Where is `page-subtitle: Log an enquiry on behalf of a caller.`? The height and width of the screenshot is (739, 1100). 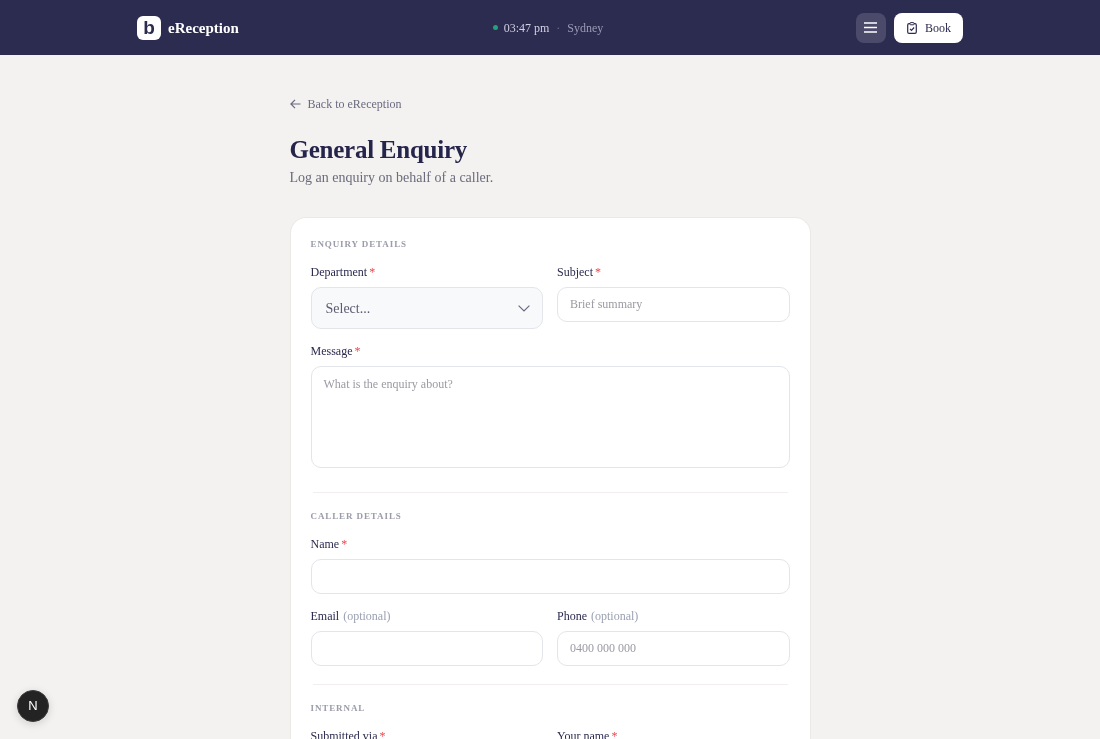
page-subtitle: Log an enquiry on behalf of a caller. is located at coordinates (392, 178).